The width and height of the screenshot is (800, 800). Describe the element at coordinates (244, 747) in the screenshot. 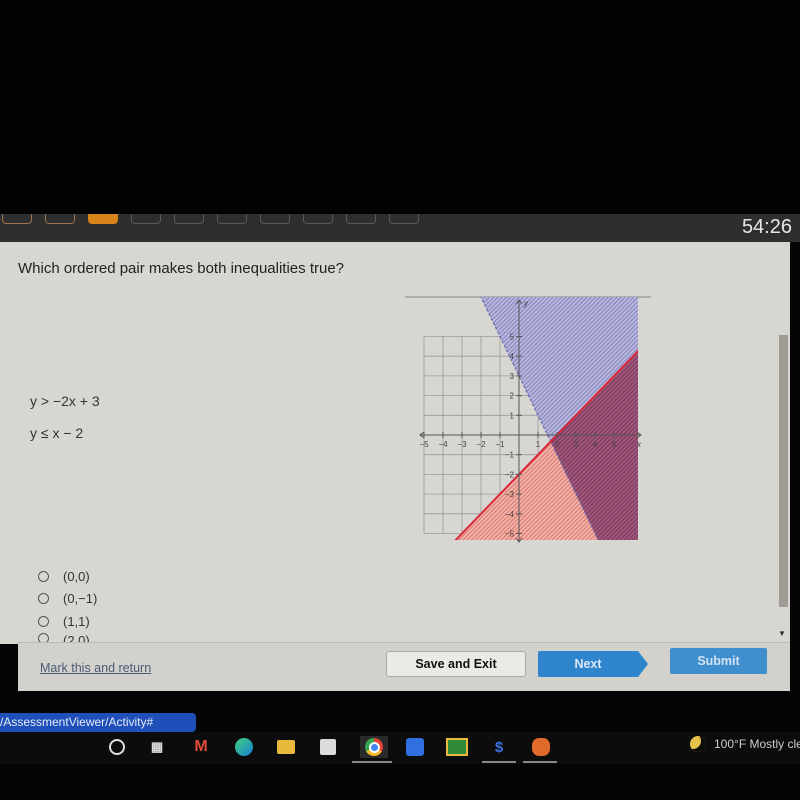

I see `edge-icon` at that location.